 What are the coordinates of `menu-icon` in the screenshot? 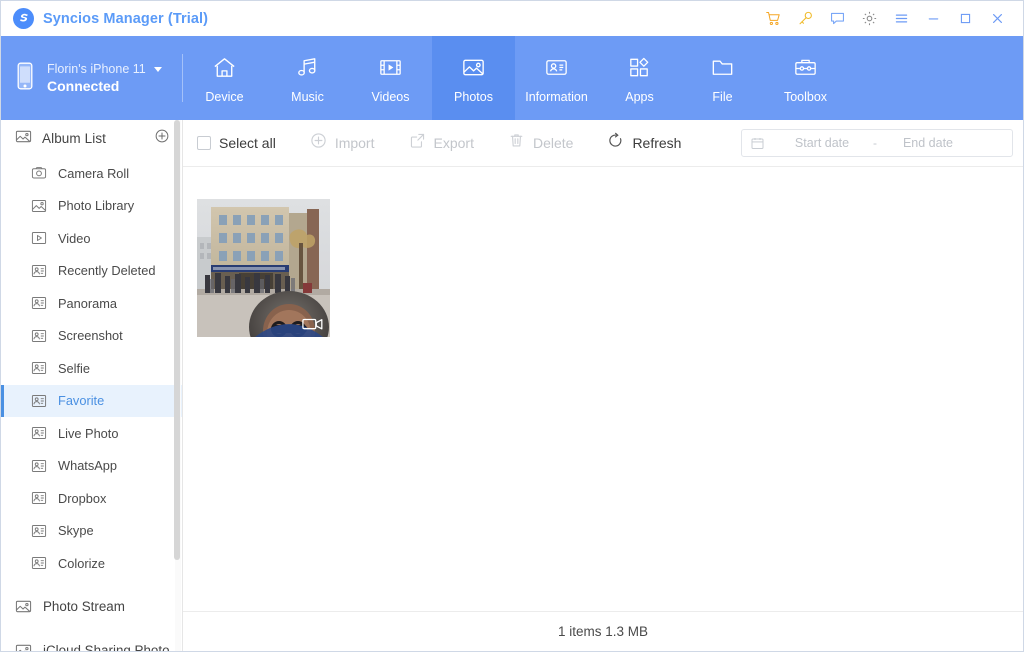 It's located at (901, 19).